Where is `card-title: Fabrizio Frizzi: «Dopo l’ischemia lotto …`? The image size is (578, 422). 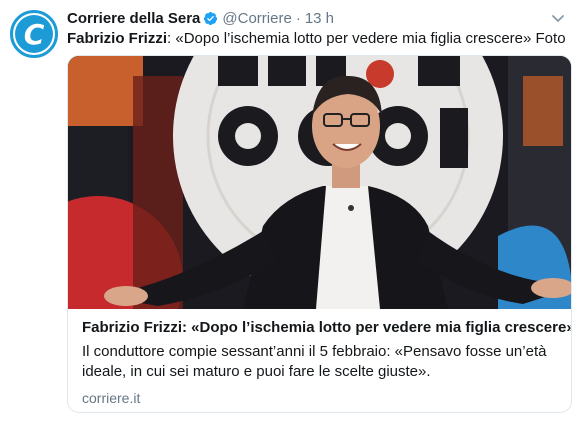
card-title: Fabrizio Frizzi: «Dopo l’ischemia lotto … is located at coordinates (326, 328).